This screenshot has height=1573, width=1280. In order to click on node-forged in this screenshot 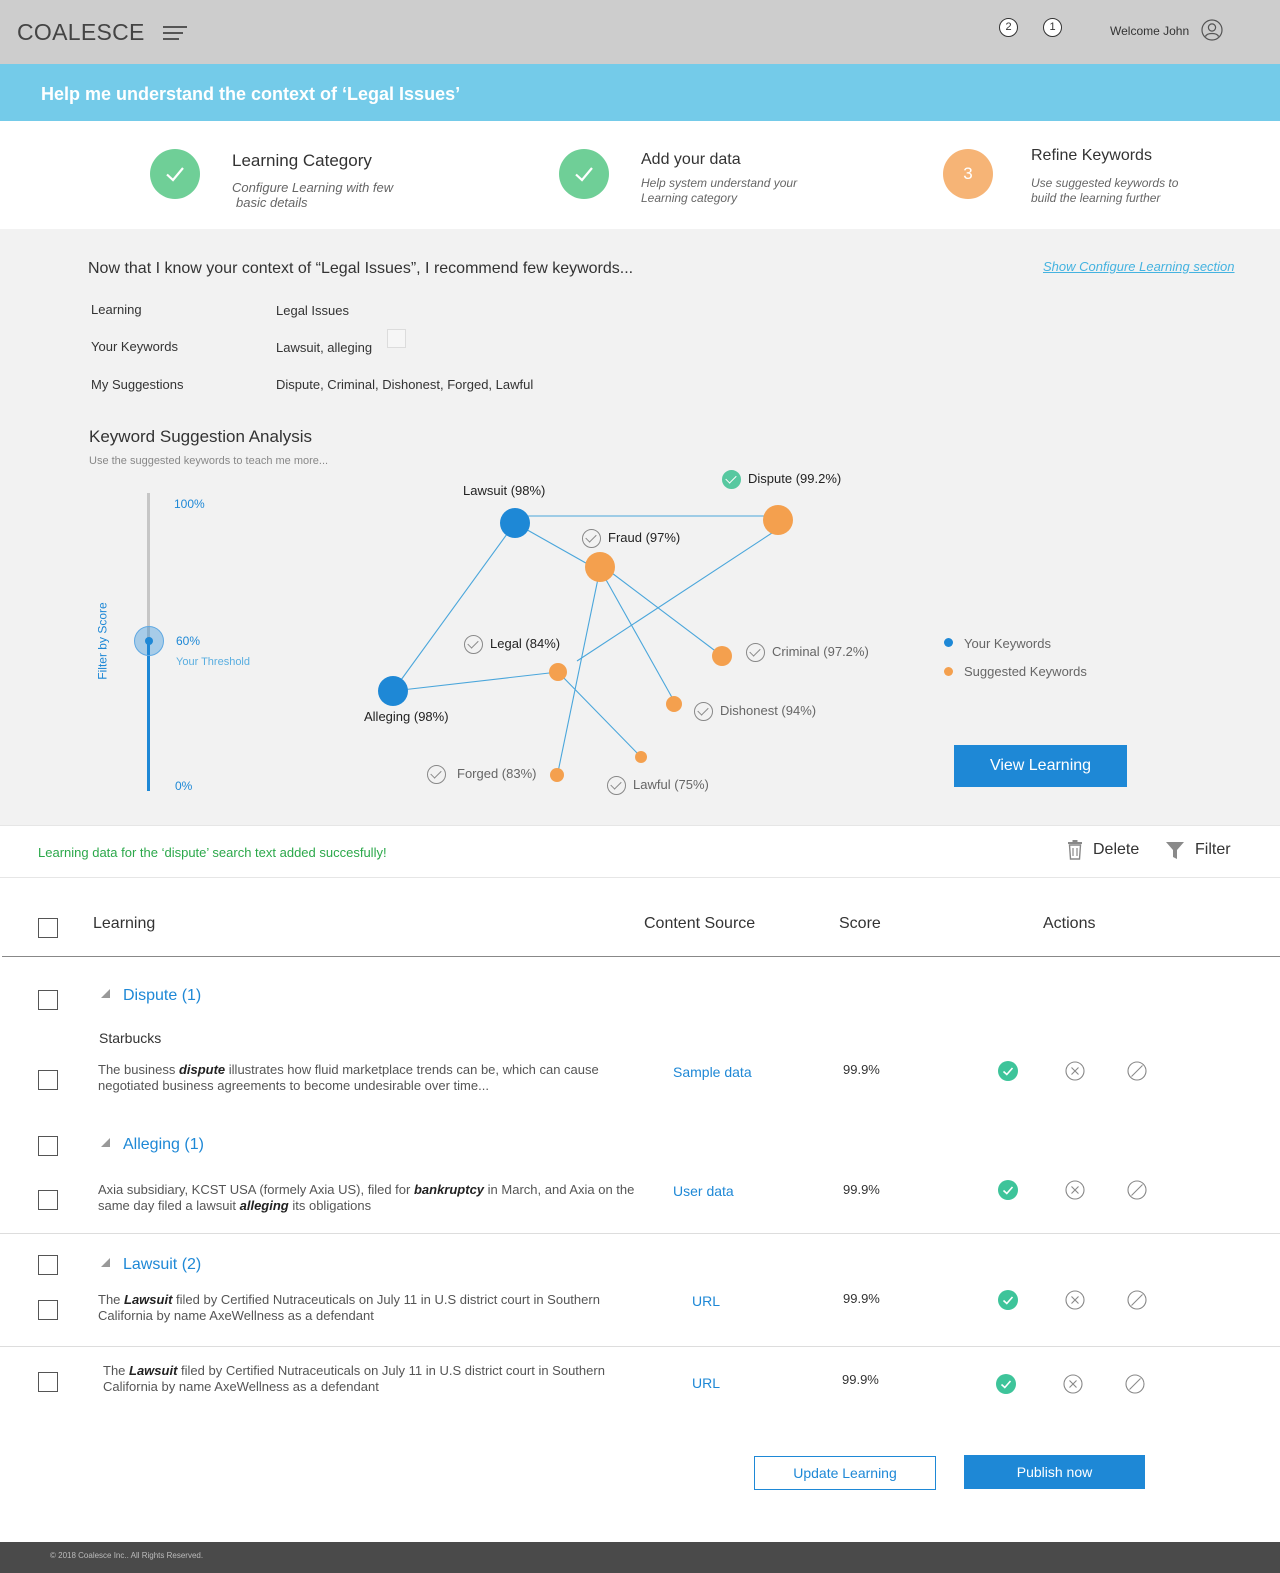, I will do `click(557, 775)`.